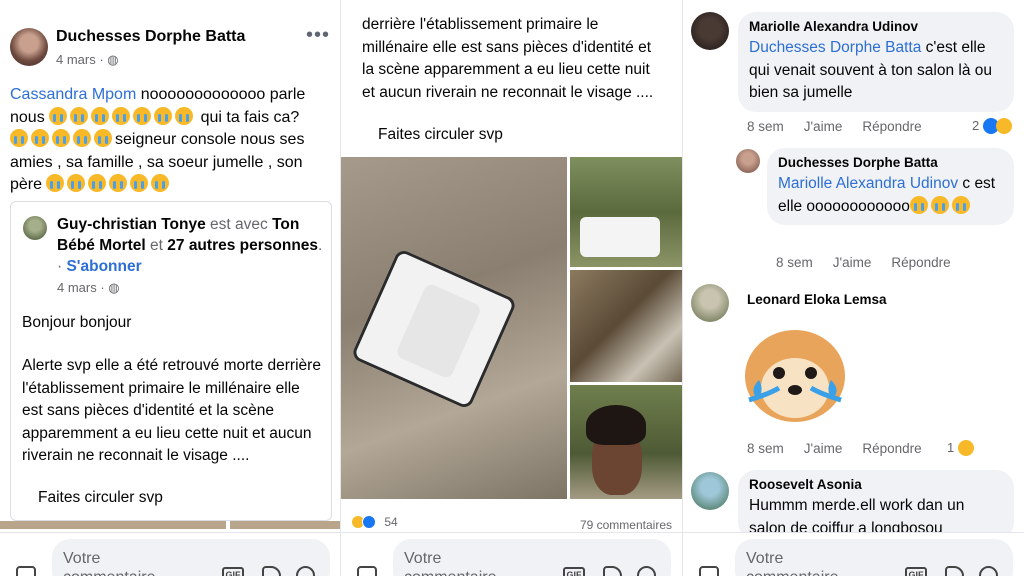  I want to click on comment-author: Leonard Eloka Lemsa, so click(817, 299).